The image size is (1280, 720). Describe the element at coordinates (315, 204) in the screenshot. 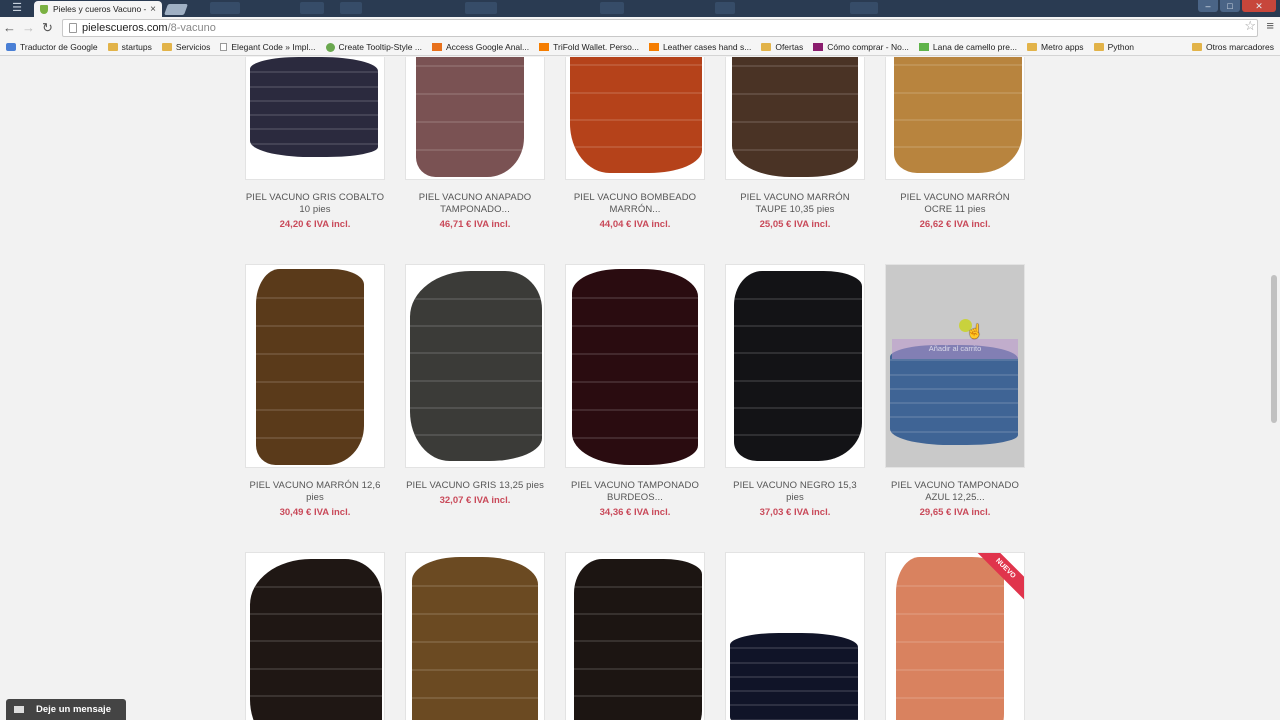

I see `product-name: PIEL VACUNO GRIS COBALTO 10 pies` at that location.